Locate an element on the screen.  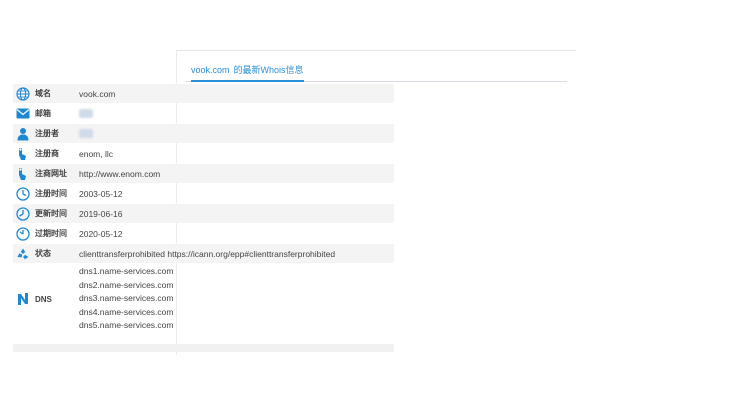
row-label: 更新时间 is located at coordinates (51, 213).